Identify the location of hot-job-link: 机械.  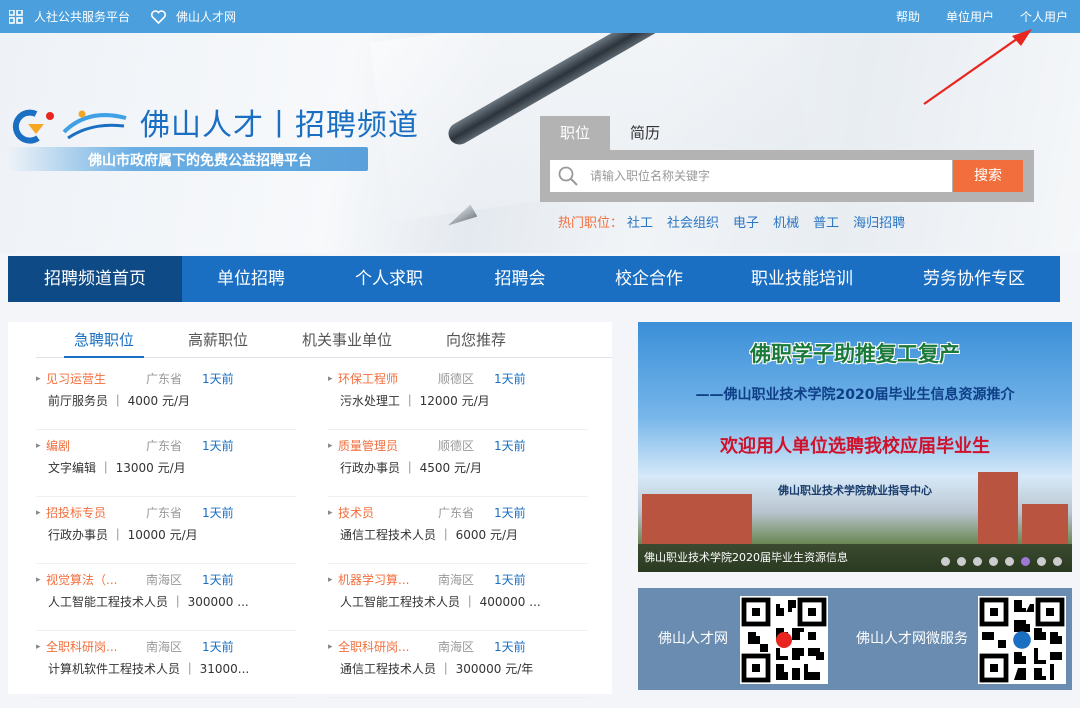
(786, 221).